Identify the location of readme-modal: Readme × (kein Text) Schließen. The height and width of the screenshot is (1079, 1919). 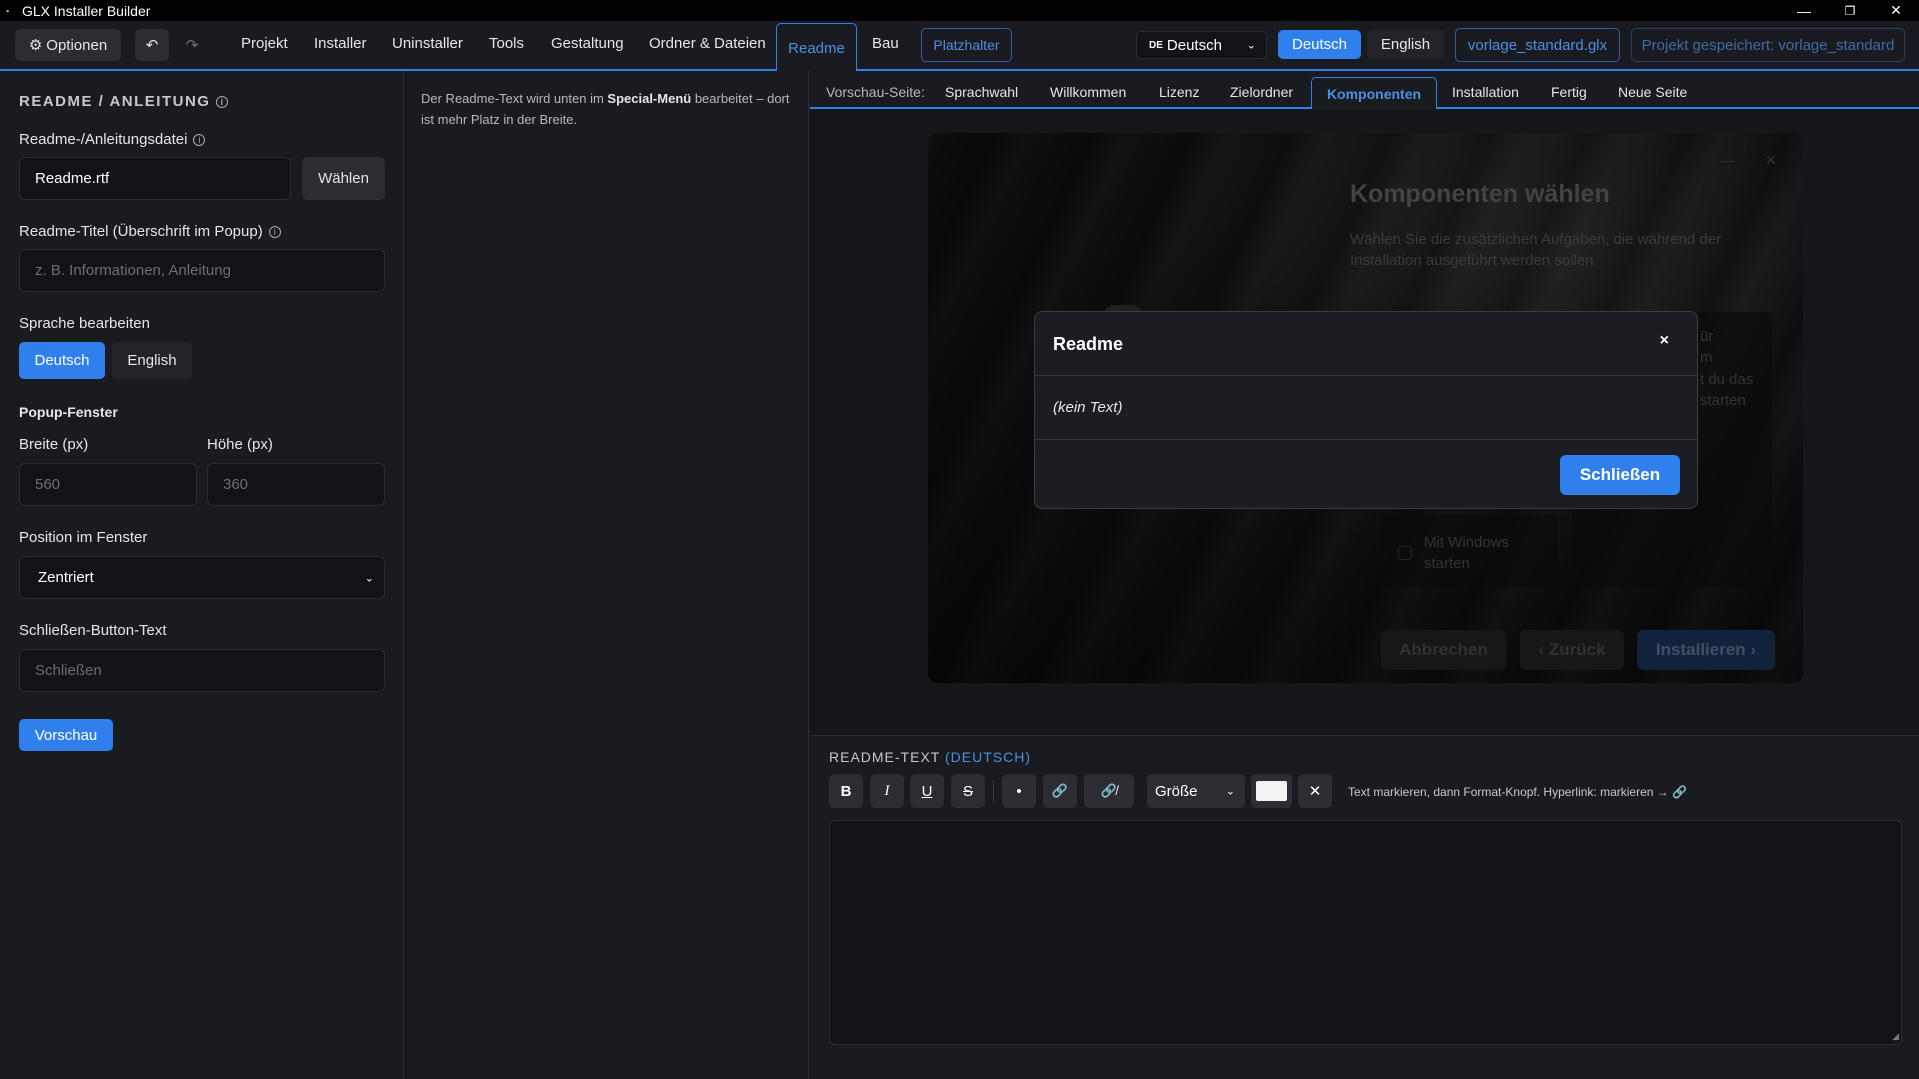
(1366, 410).